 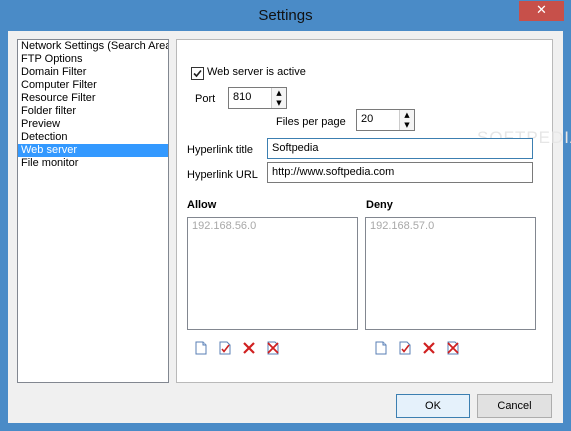 I want to click on files-per-page-spinner-arrows: ▲ ▼, so click(x=406, y=120).